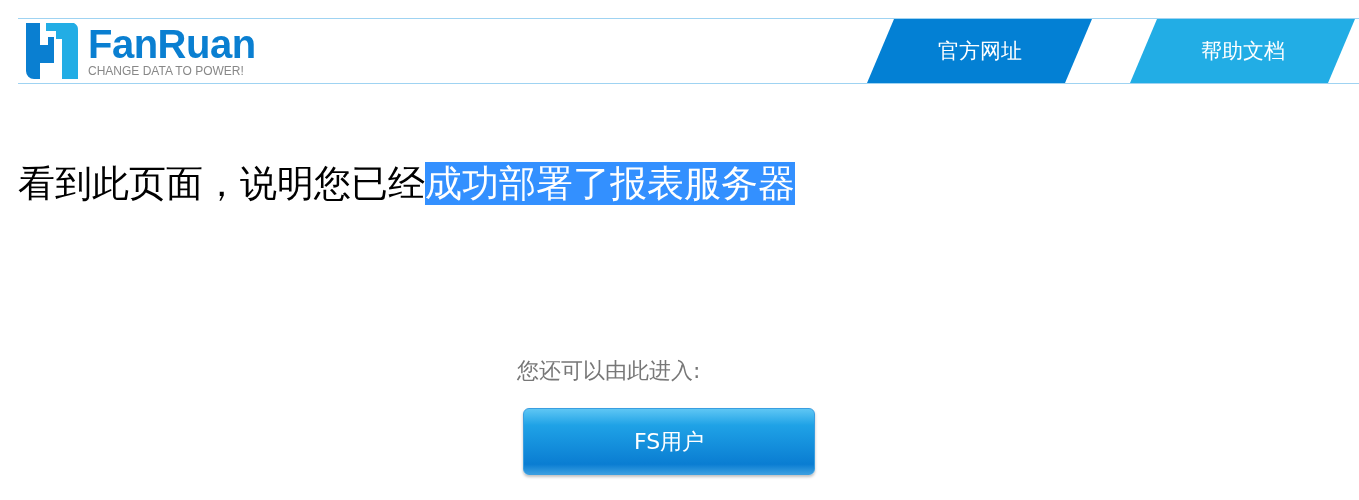 This screenshot has width=1359, height=500. I want to click on slogan: CHANGE DATA TO POWER!, so click(166, 71).